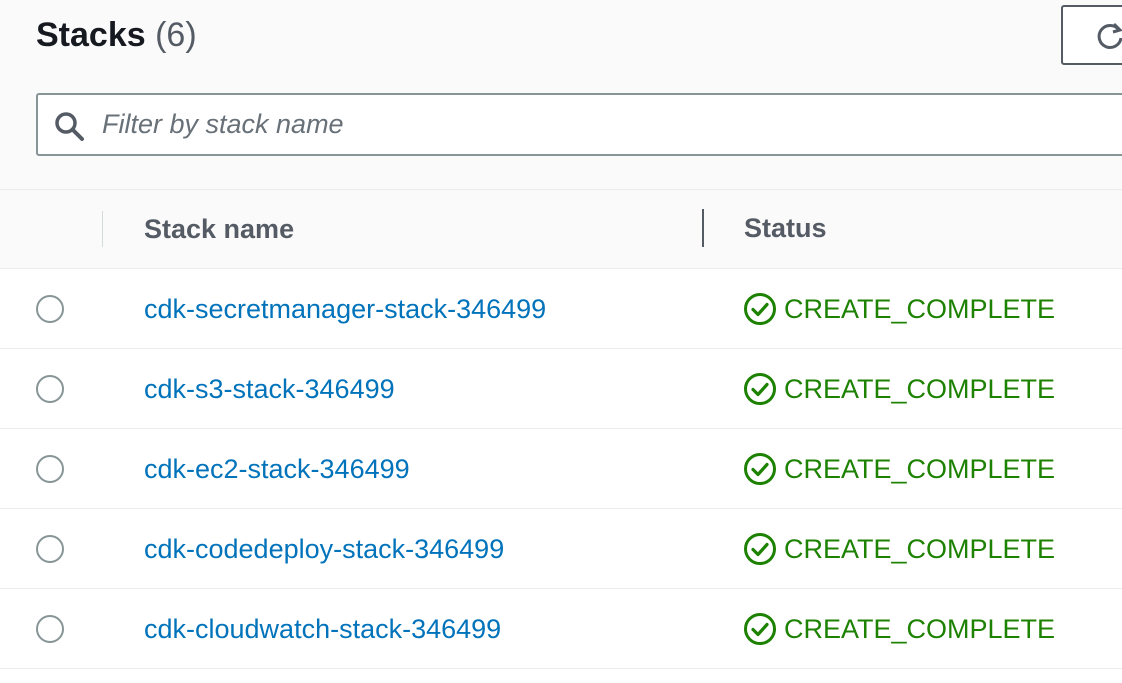 This screenshot has height=683, width=1122. What do you see at coordinates (322, 629) in the screenshot?
I see `stack-name-link: cdk-cloudwatch-stack-346499` at bounding box center [322, 629].